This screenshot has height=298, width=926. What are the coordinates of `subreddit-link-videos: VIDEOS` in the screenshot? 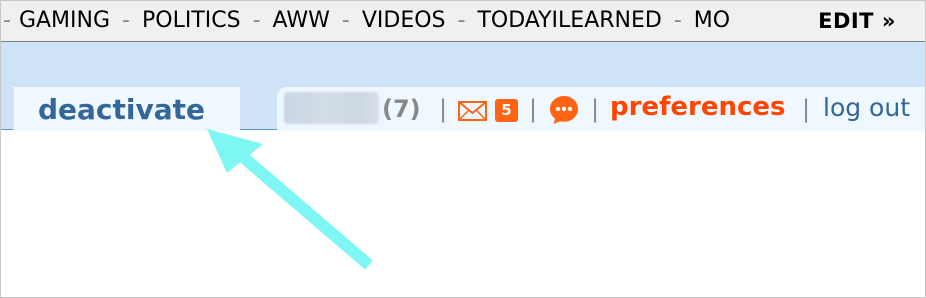 It's located at (404, 20).